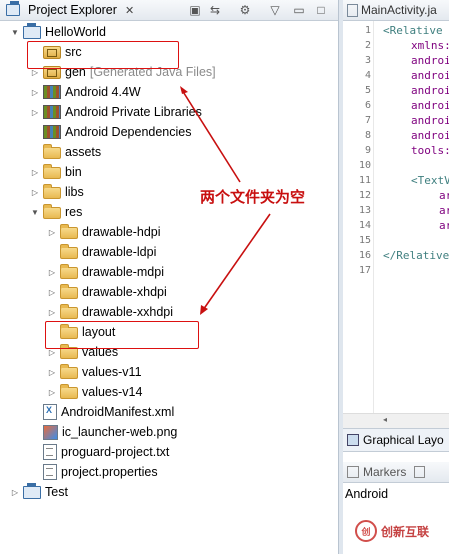  What do you see at coordinates (364, 210) in the screenshot?
I see `line-number: 13` at bounding box center [364, 210].